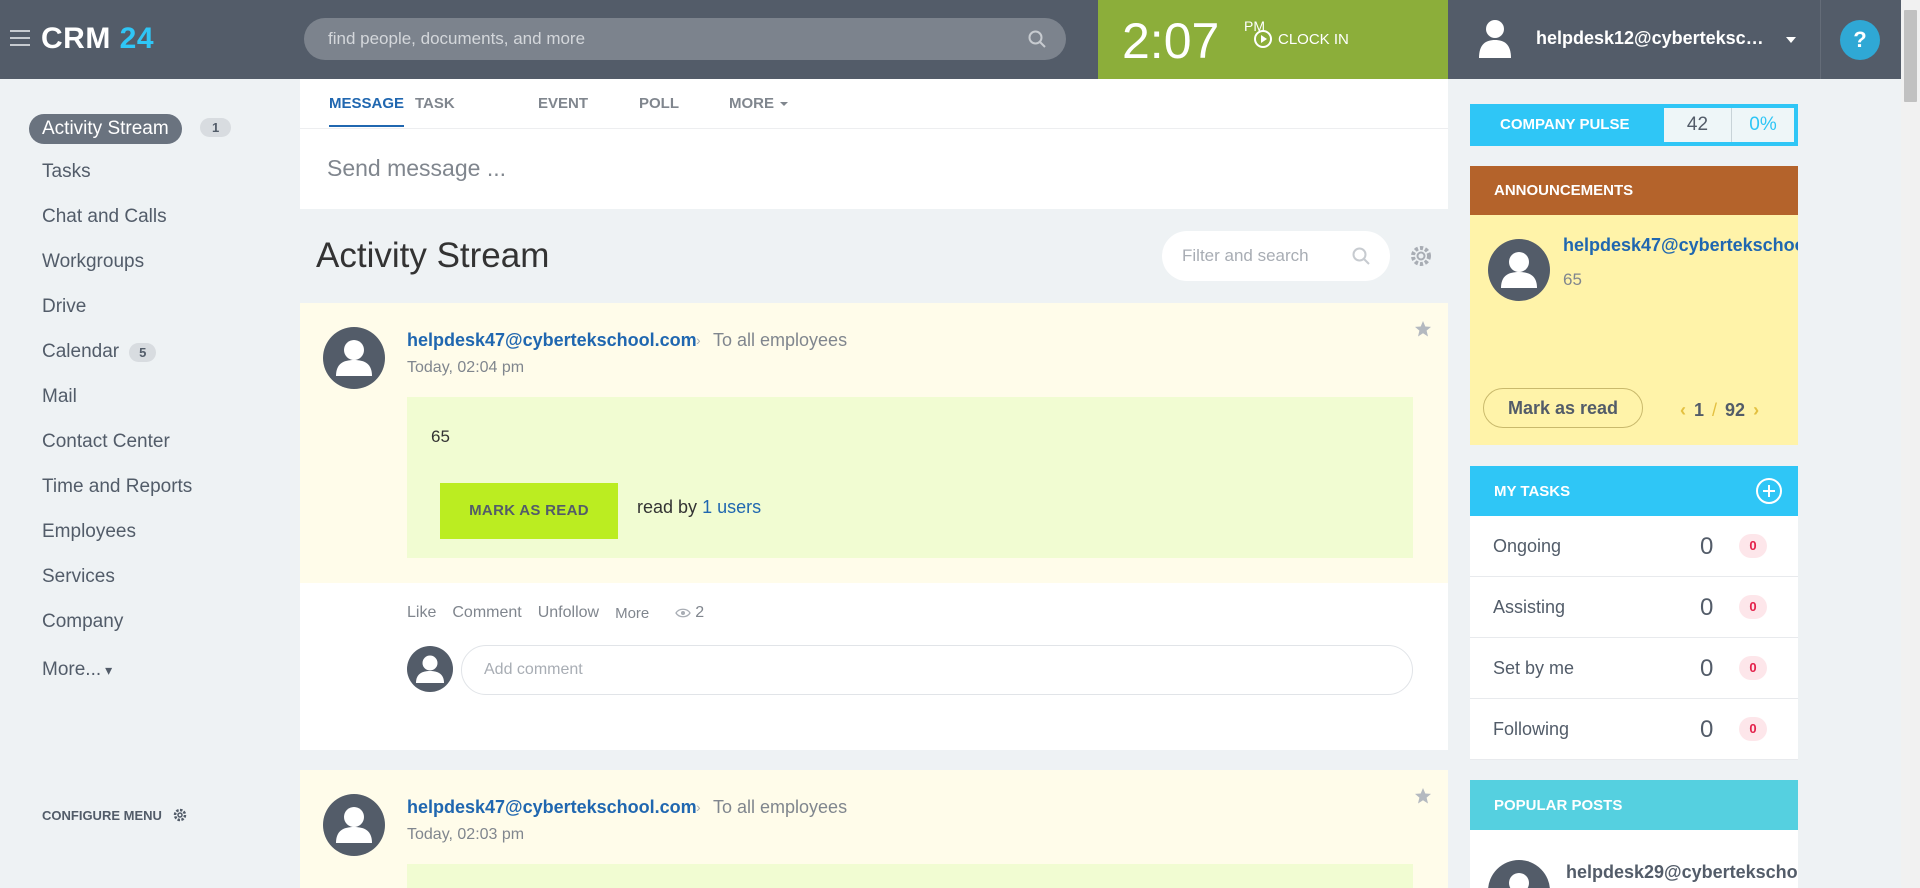  What do you see at coordinates (910, 477) in the screenshot?
I see `post-body: 65 MARK AS READ read by 1 users` at bounding box center [910, 477].